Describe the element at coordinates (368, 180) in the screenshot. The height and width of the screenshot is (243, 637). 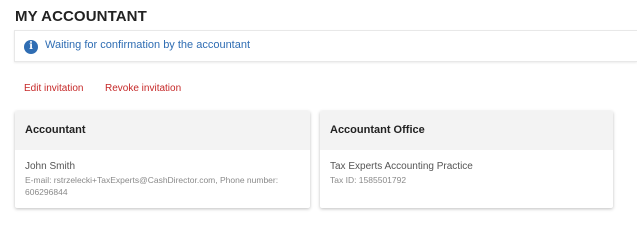
I see `office-tax-id: Tax ID: 1585501792` at that location.